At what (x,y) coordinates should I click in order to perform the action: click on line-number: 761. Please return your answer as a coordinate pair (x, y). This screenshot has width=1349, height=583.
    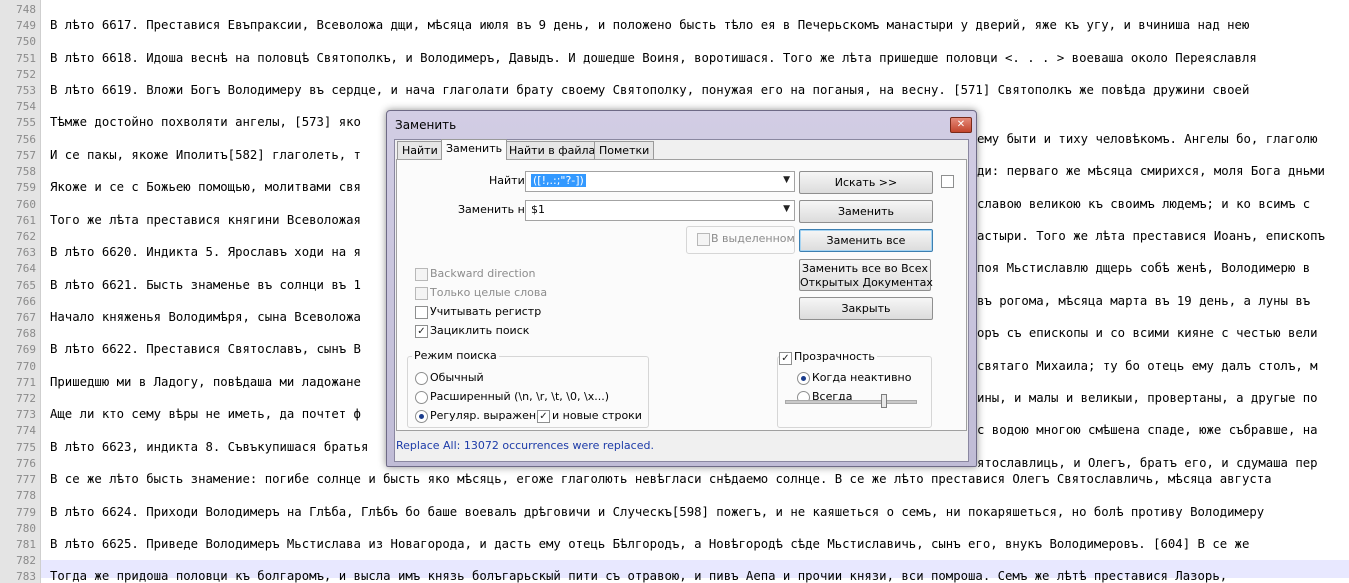
    Looking at the image, I should click on (26, 220).